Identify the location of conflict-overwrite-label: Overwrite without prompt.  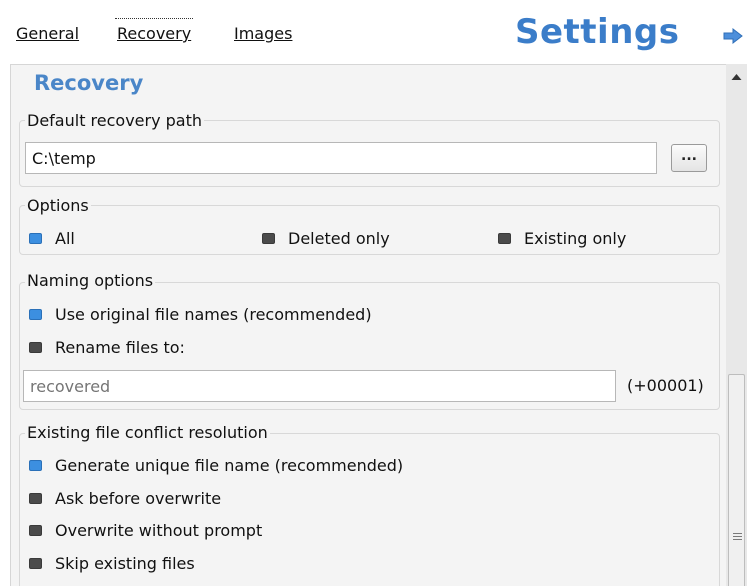
(159, 530).